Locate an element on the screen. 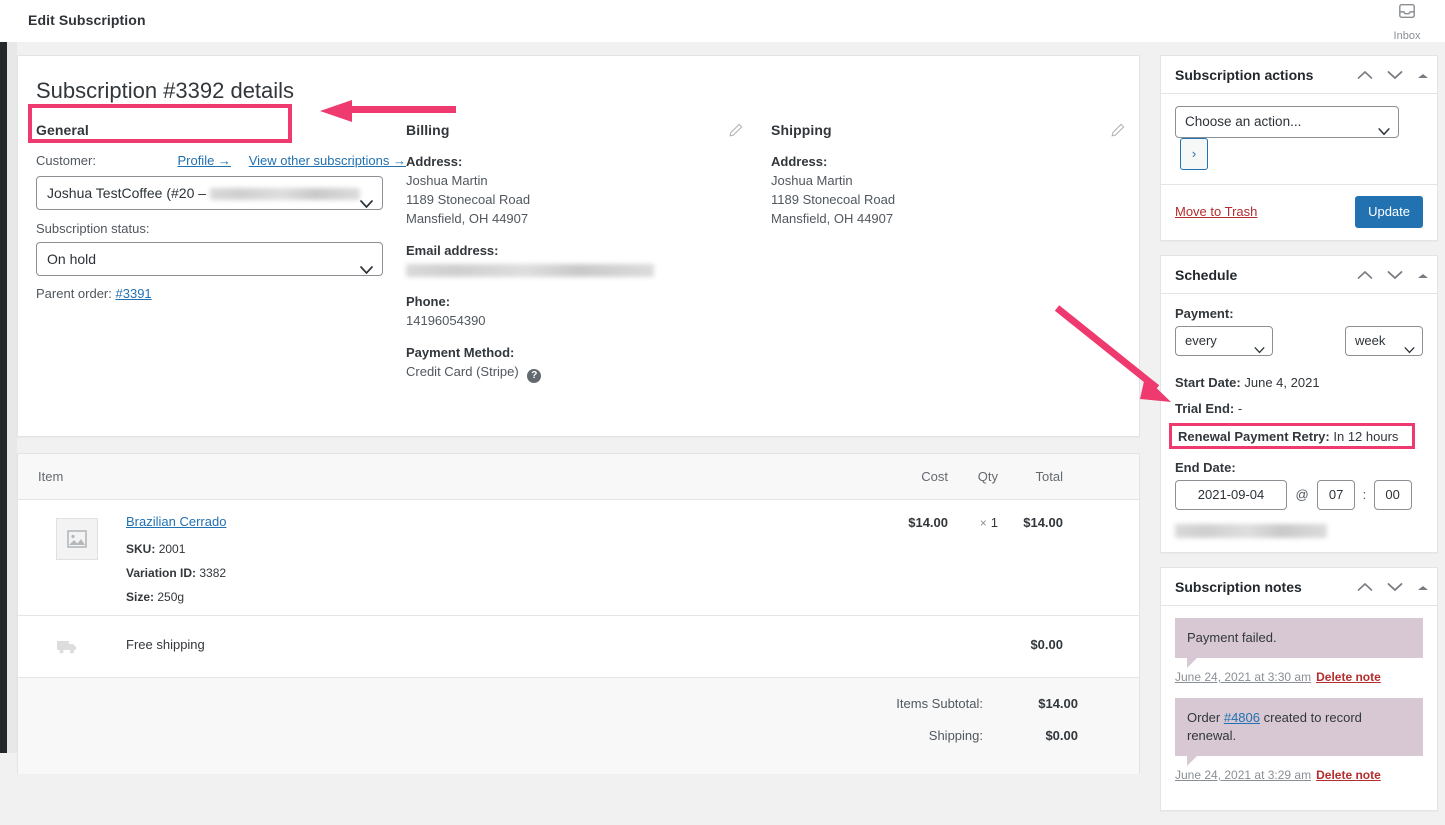 The image size is (1445, 825). shipping-address-line2: 1189 Stonecoal Road is located at coordinates (833, 199).